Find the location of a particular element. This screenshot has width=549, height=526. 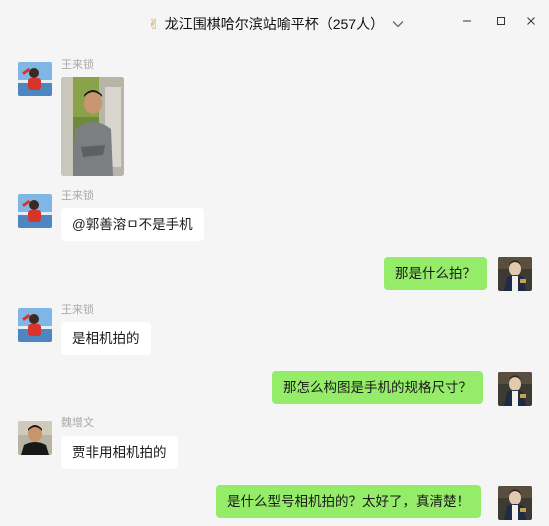

title-bar: ✌ 龙江围棋哈尔滨站喻平杯 （257人） is located at coordinates (274, 23).